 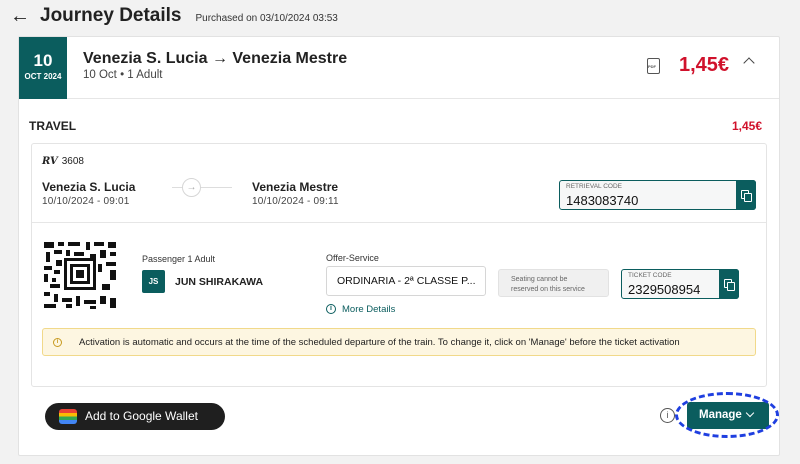 I want to click on manage-button: Manage, so click(x=728, y=415).